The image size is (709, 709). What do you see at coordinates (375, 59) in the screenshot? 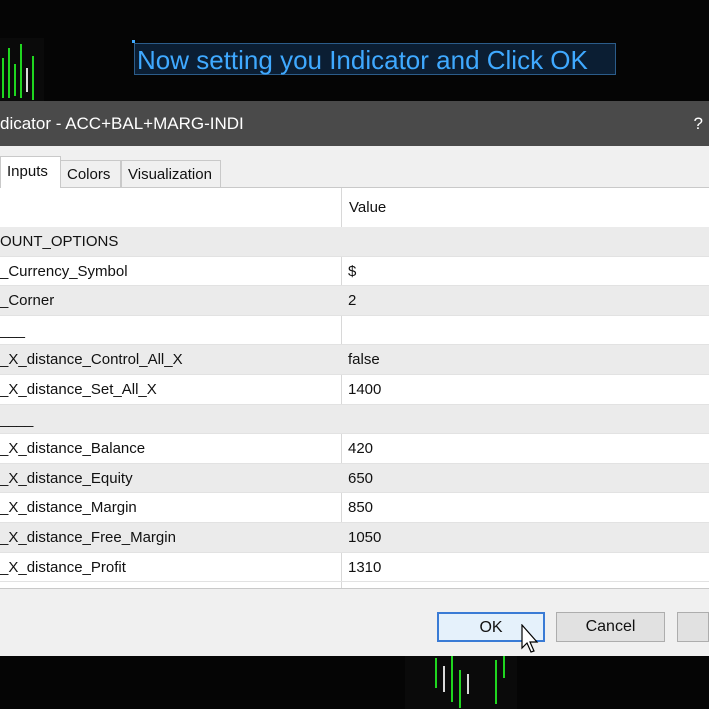
I see `instruction-banner: Now setting you Indicator and Click OK` at bounding box center [375, 59].